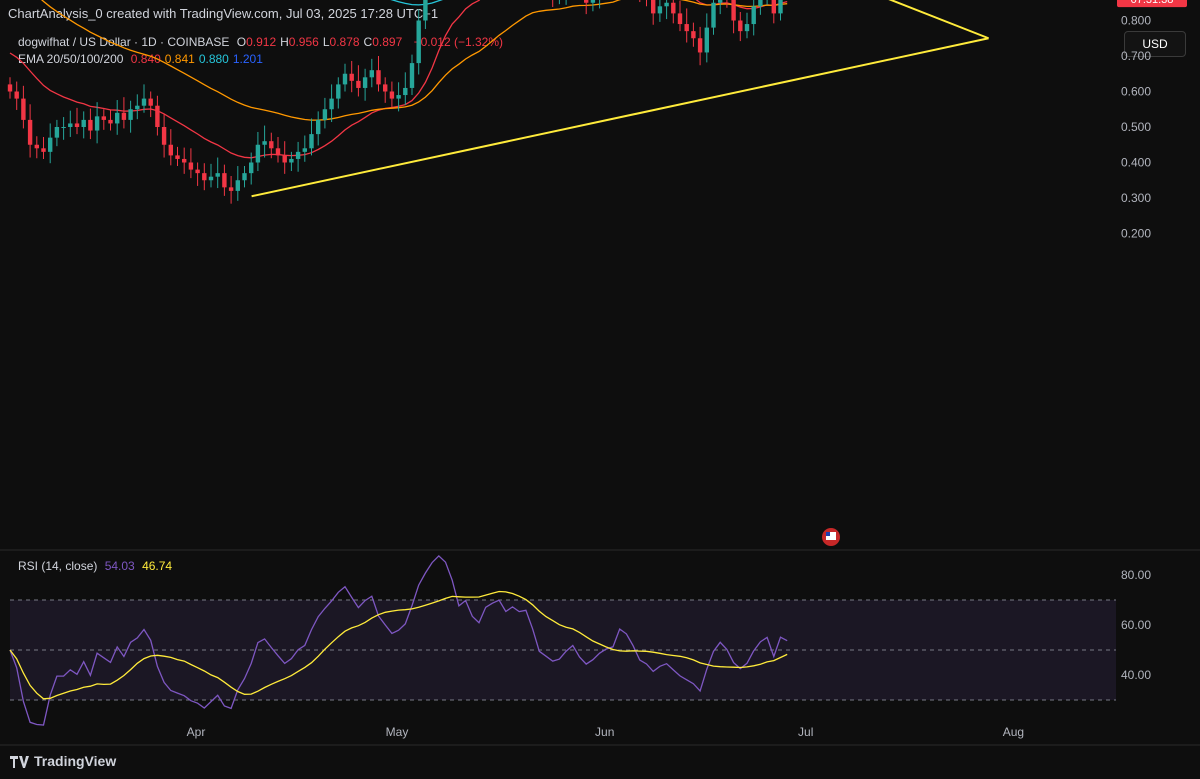 The height and width of the screenshot is (779, 1200). Describe the element at coordinates (1136, 575) in the screenshot. I see `rsi-axis-label: 80.00` at that location.